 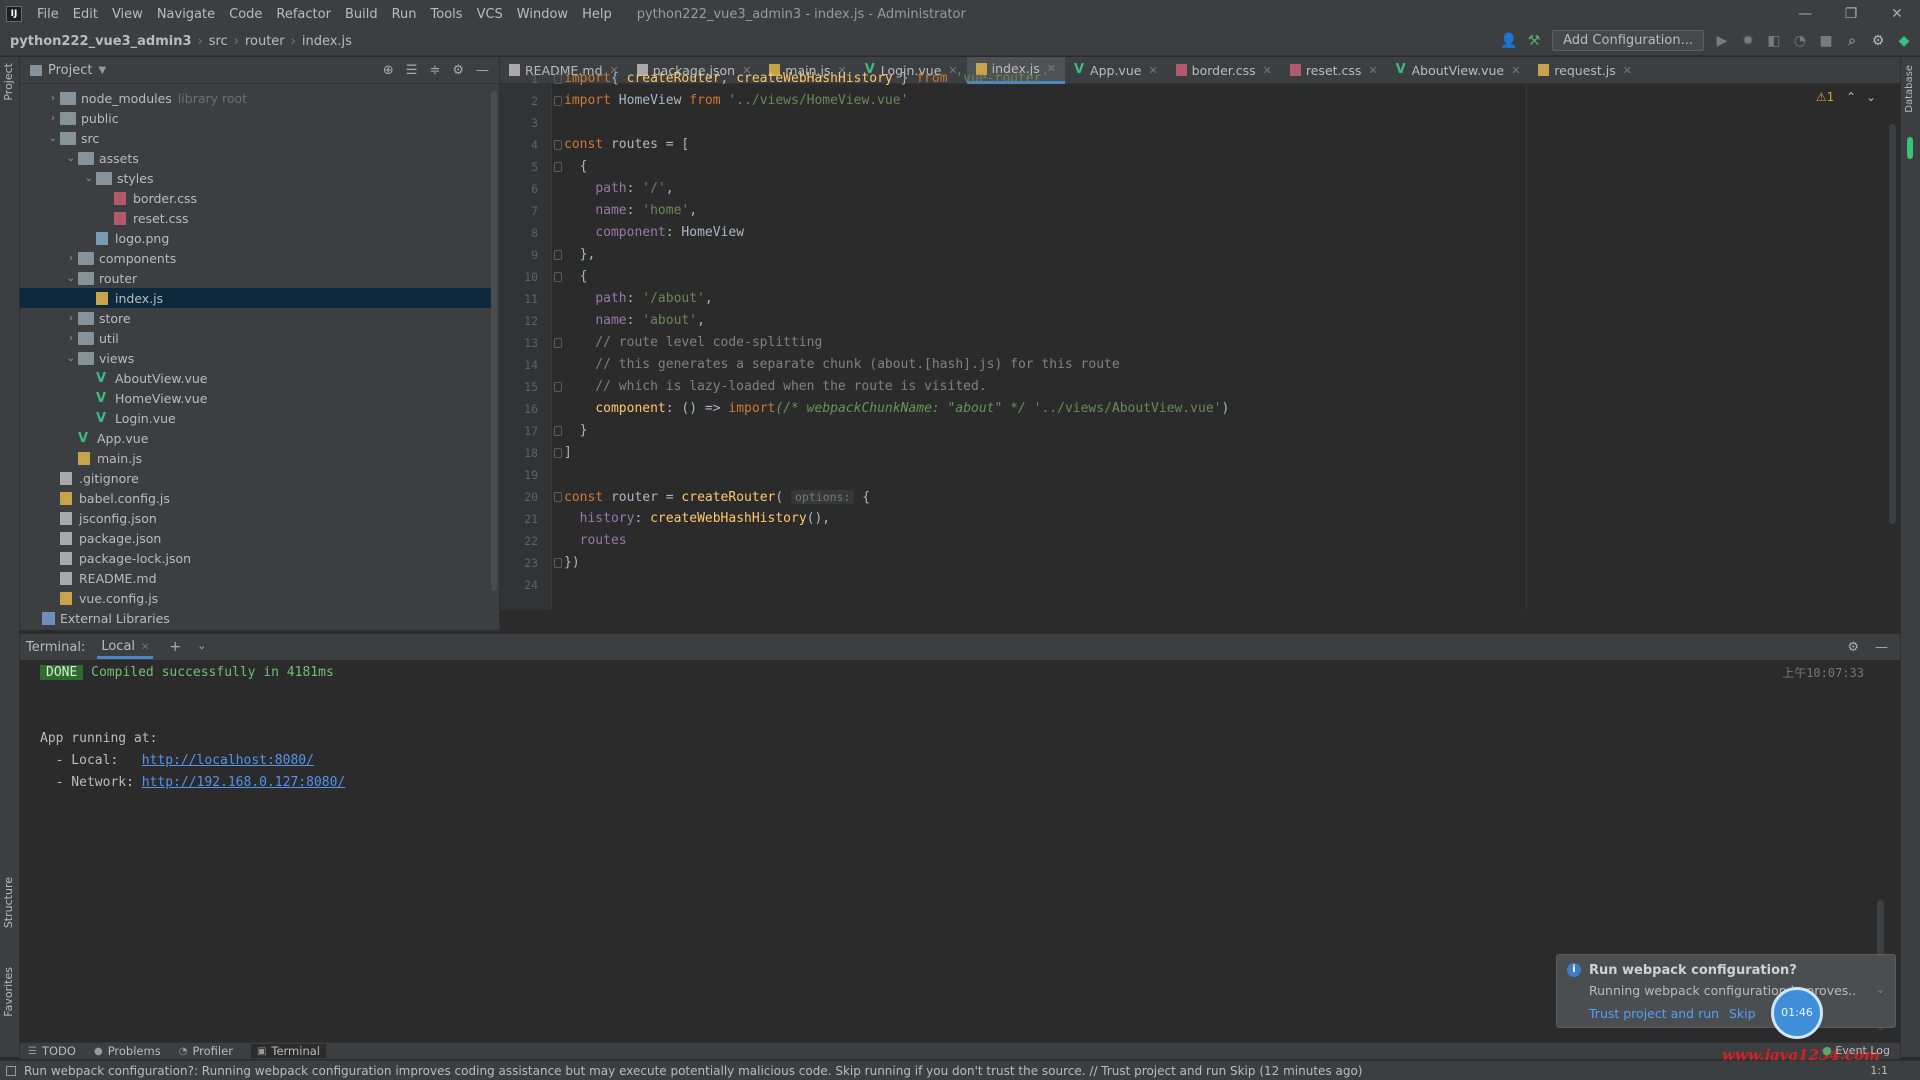 I want to click on code-line: ], so click(x=568, y=453).